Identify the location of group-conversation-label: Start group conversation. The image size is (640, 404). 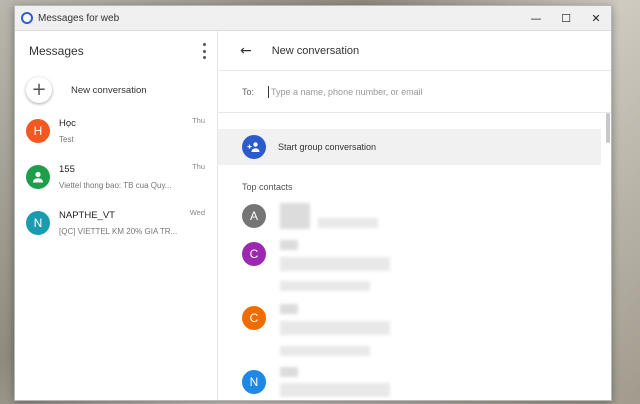
(327, 147).